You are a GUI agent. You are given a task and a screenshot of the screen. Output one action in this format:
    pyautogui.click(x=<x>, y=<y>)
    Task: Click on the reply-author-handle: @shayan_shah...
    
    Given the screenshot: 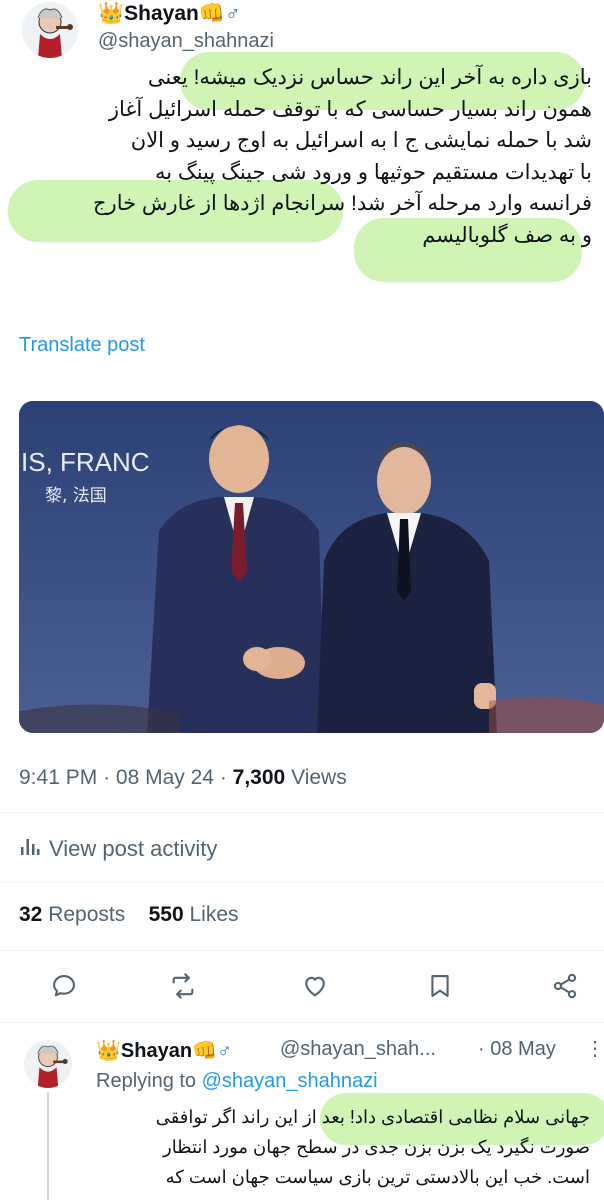 What is the action you would take?
    pyautogui.click(x=358, y=1049)
    